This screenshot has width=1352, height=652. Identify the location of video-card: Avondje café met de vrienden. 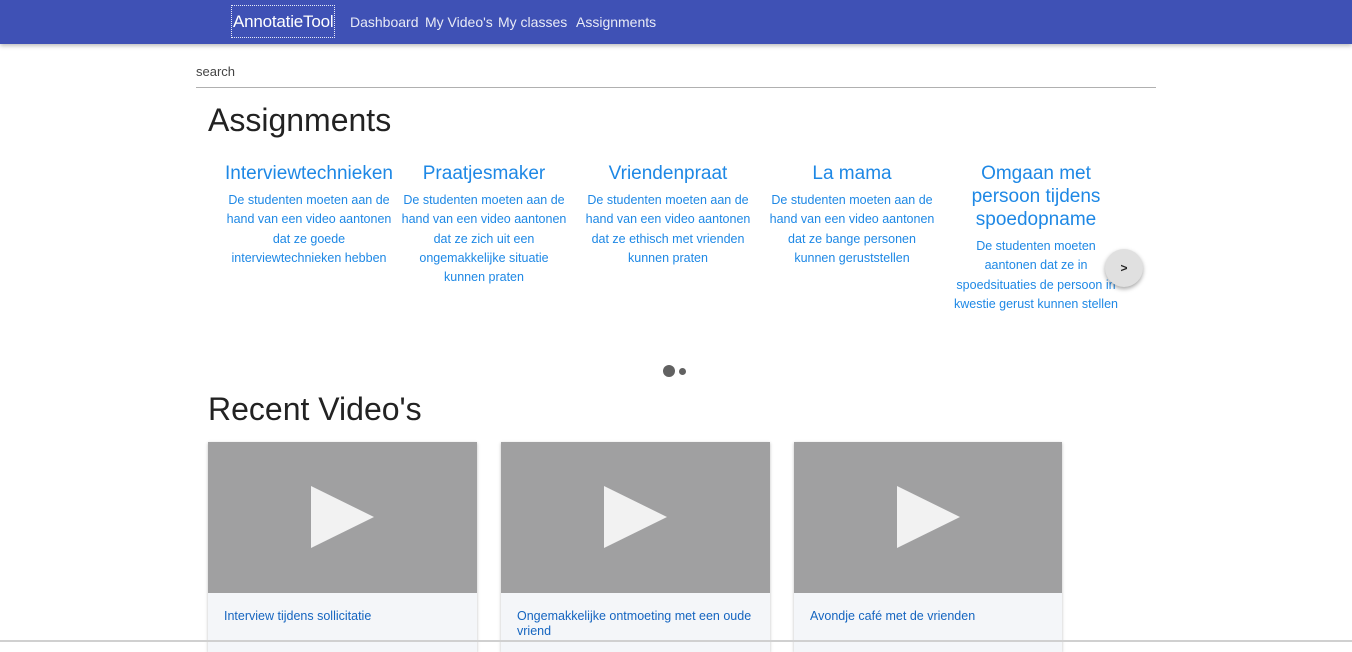
(928, 547).